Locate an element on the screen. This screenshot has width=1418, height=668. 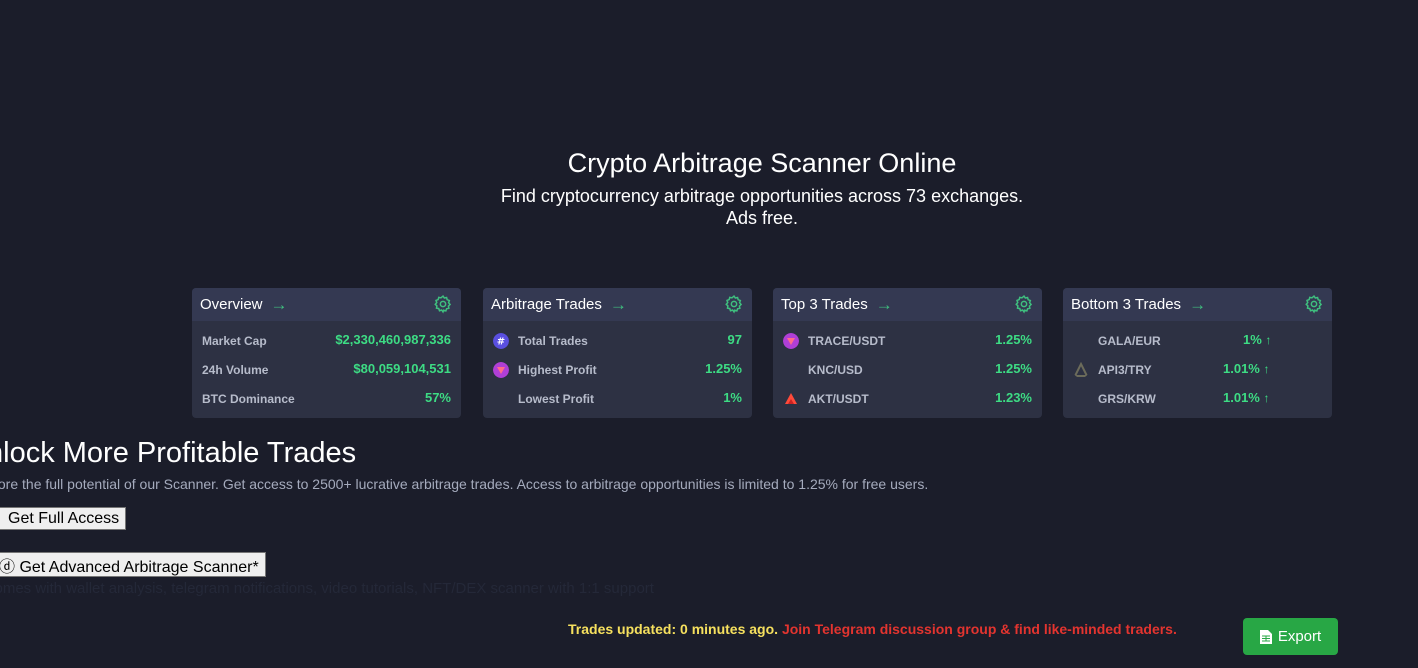
table-row: GRS/KRW 1.01% ↑ is located at coordinates (1197, 399).